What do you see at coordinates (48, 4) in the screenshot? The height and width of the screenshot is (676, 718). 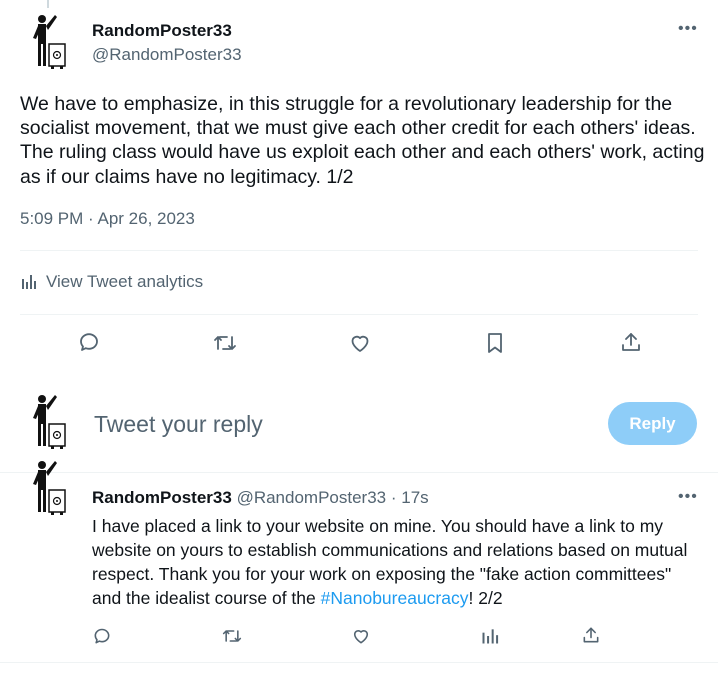 I see `thread-line` at bounding box center [48, 4].